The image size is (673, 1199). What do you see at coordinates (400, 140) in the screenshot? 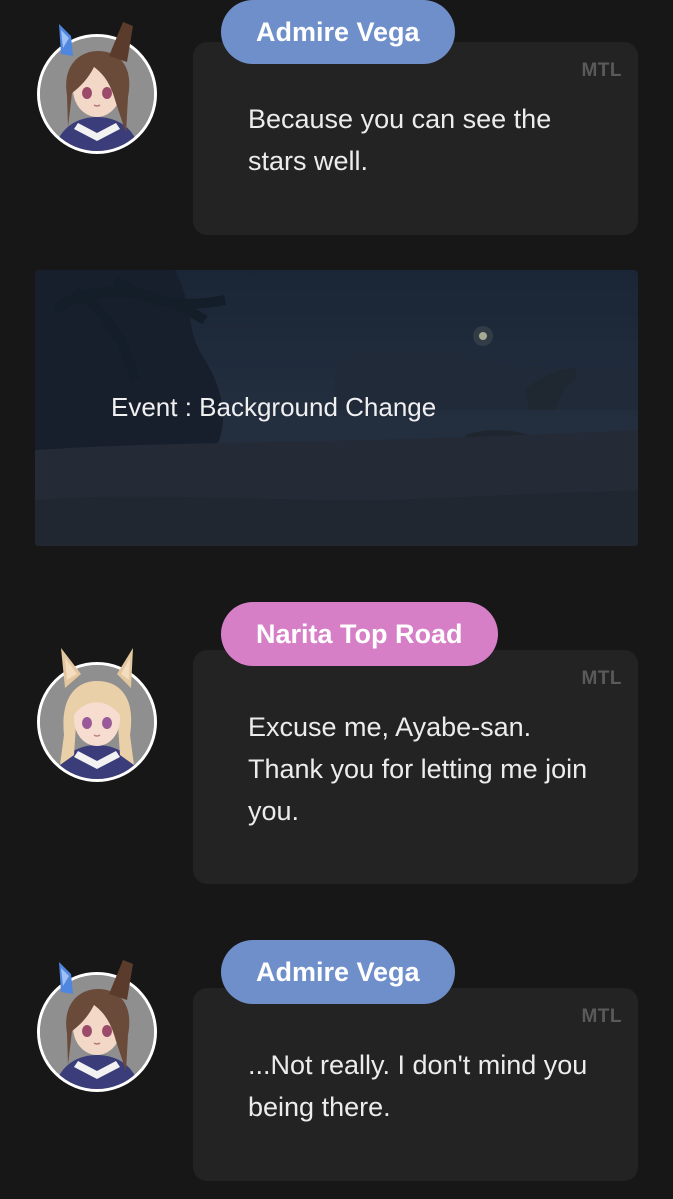
I see `message-text: Because you can see the stars well.` at bounding box center [400, 140].